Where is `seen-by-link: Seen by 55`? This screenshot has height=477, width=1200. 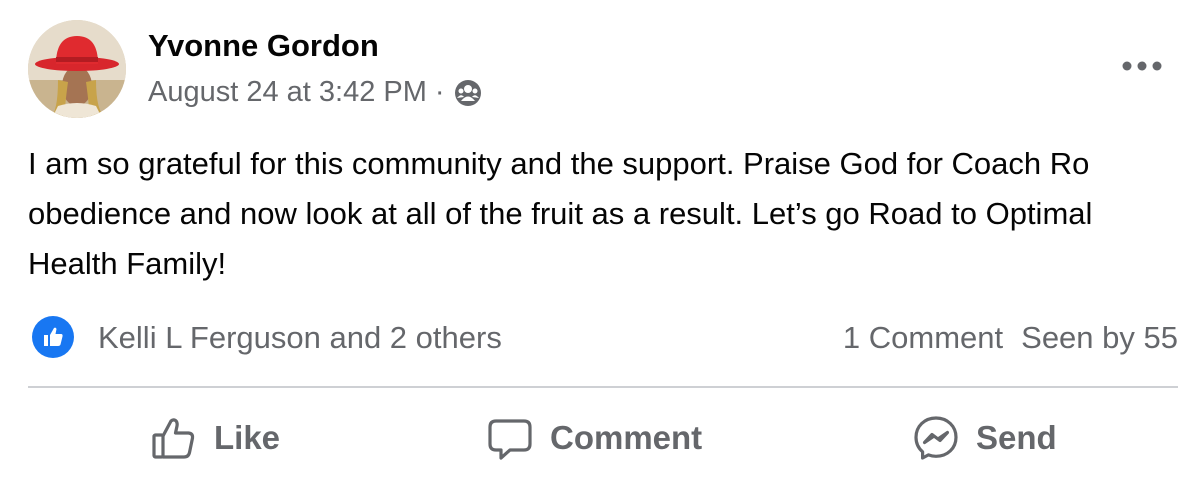
seen-by-link: Seen by 55 is located at coordinates (1099, 337).